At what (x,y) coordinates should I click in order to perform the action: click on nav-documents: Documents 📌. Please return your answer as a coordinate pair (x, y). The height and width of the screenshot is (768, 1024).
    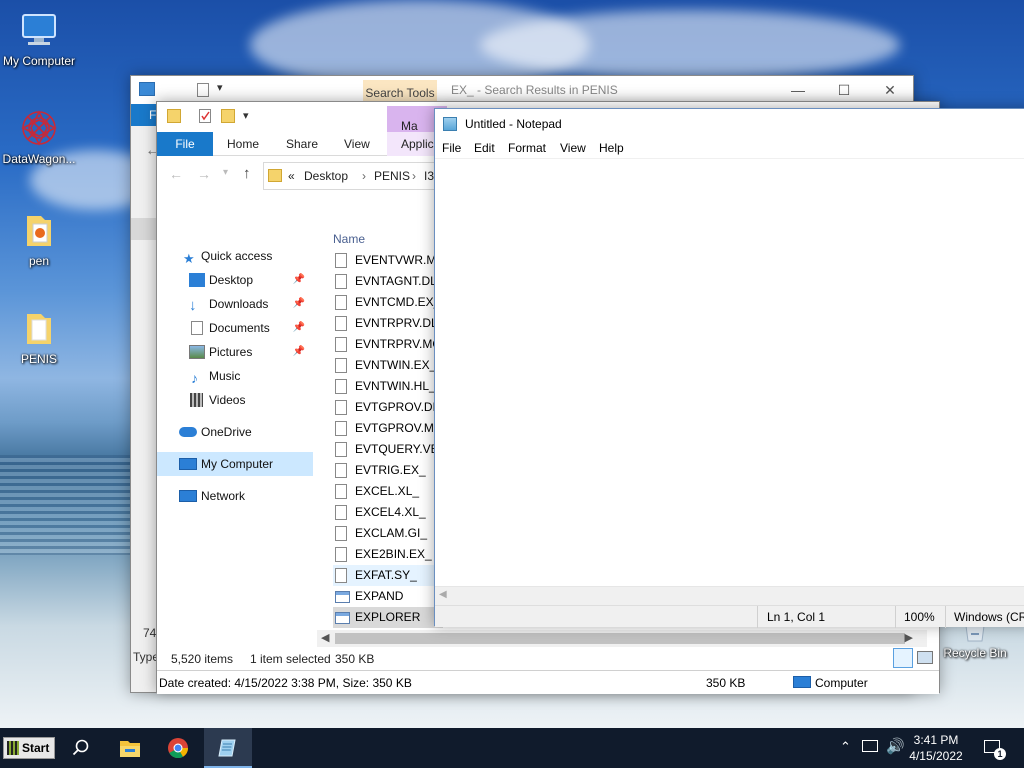
    Looking at the image, I should click on (235, 328).